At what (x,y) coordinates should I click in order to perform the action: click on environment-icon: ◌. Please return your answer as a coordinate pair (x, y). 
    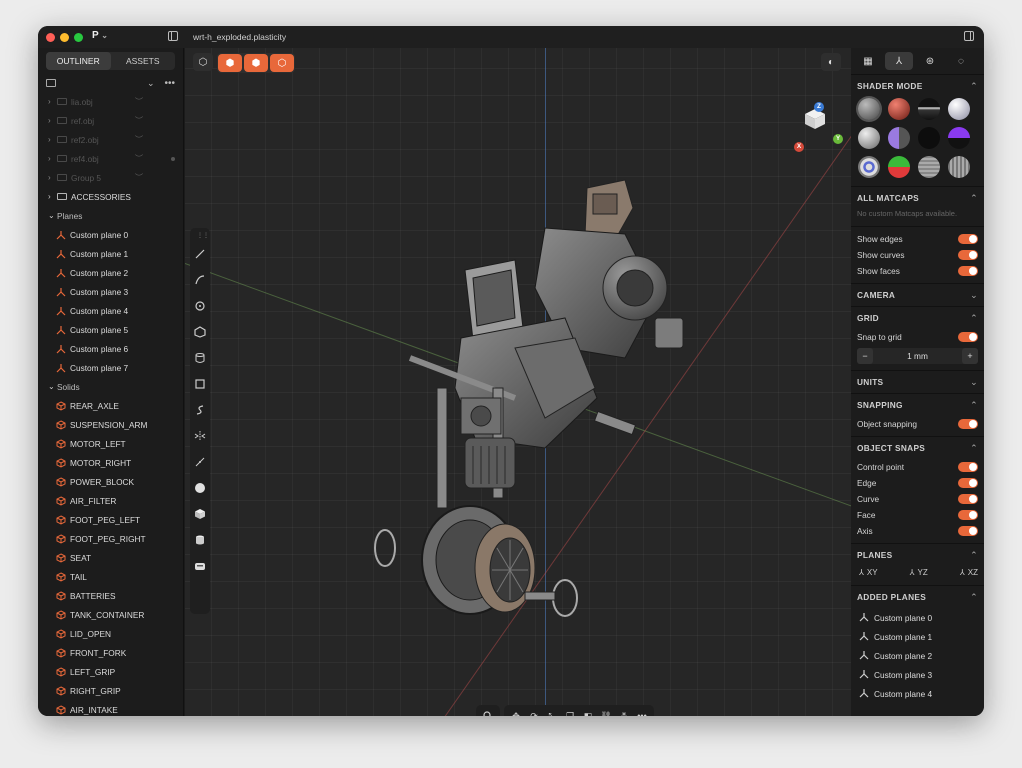
    Looking at the image, I should click on (961, 61).